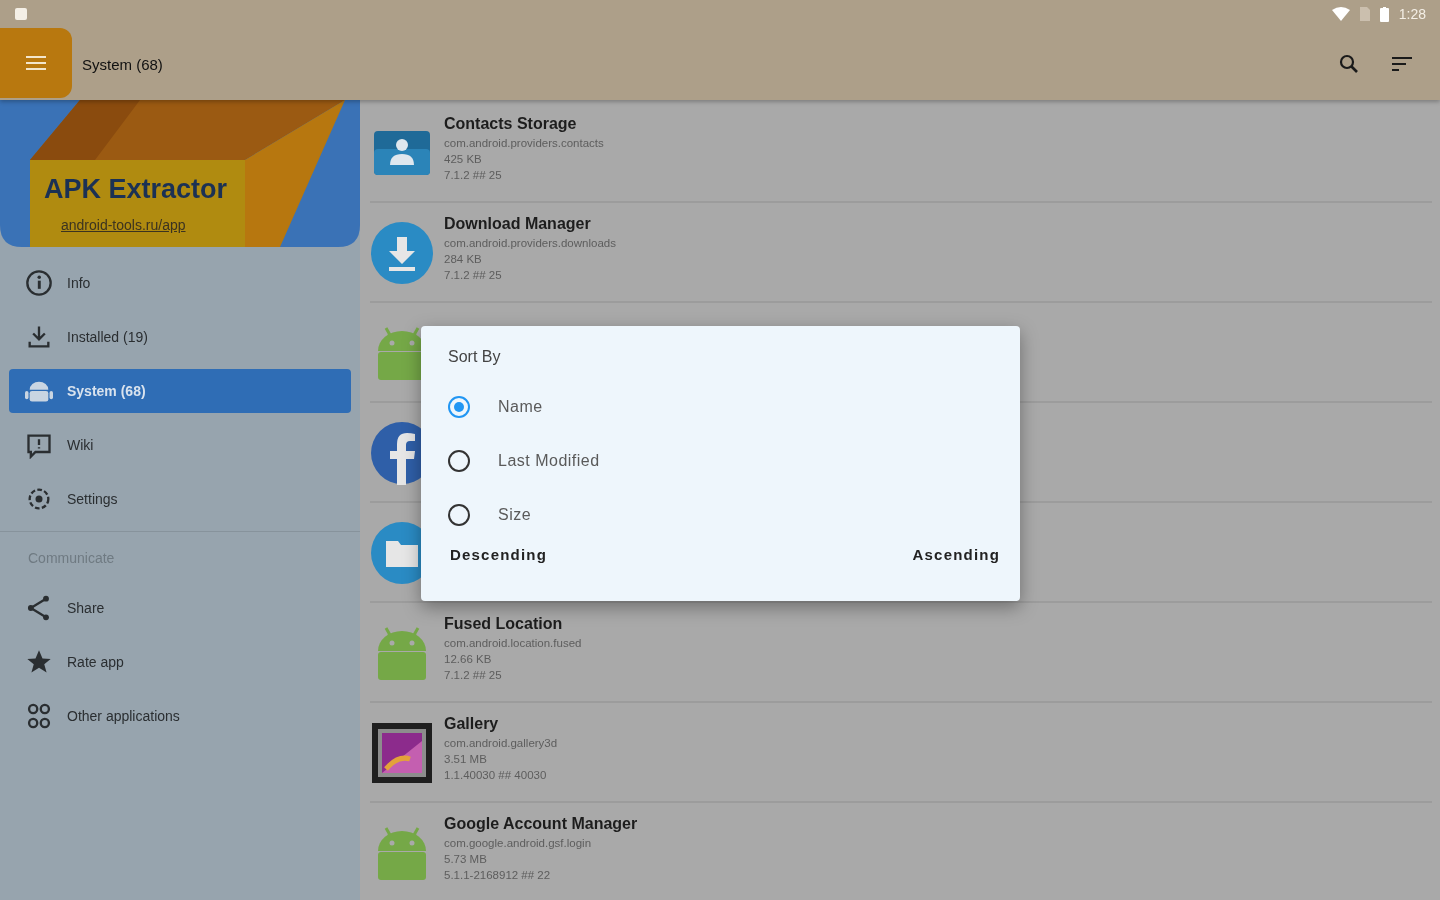 The height and width of the screenshot is (900, 1440). Describe the element at coordinates (21, 14) in the screenshot. I see `notification-icon` at that location.